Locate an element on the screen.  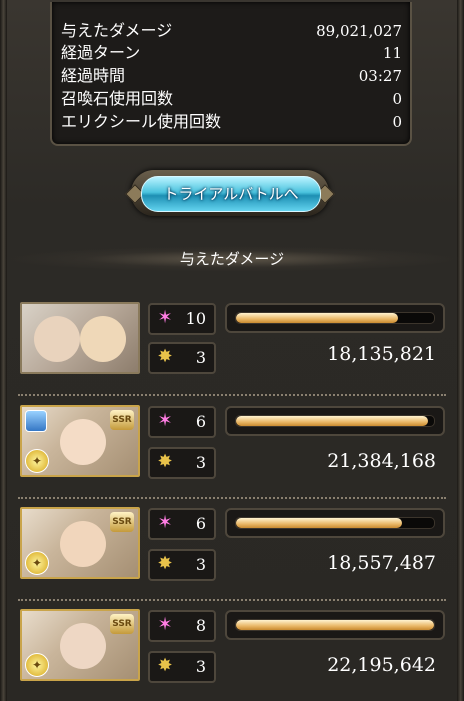
damage-value: 18,557,487 is located at coordinates (381, 563).